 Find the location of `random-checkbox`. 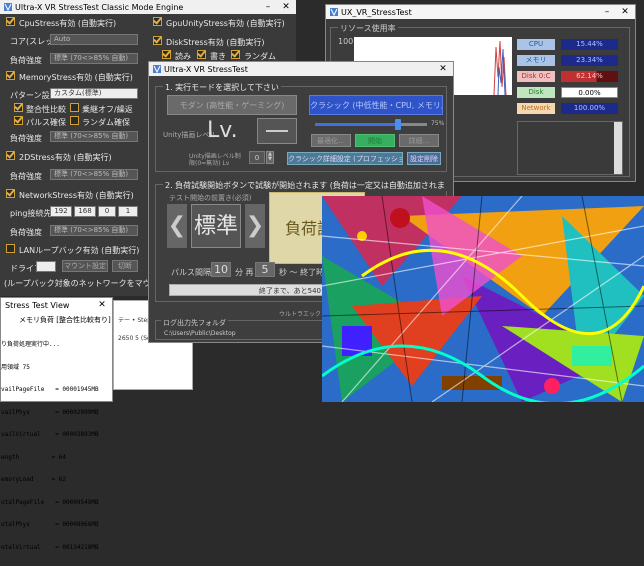

random-checkbox is located at coordinates (74, 120).